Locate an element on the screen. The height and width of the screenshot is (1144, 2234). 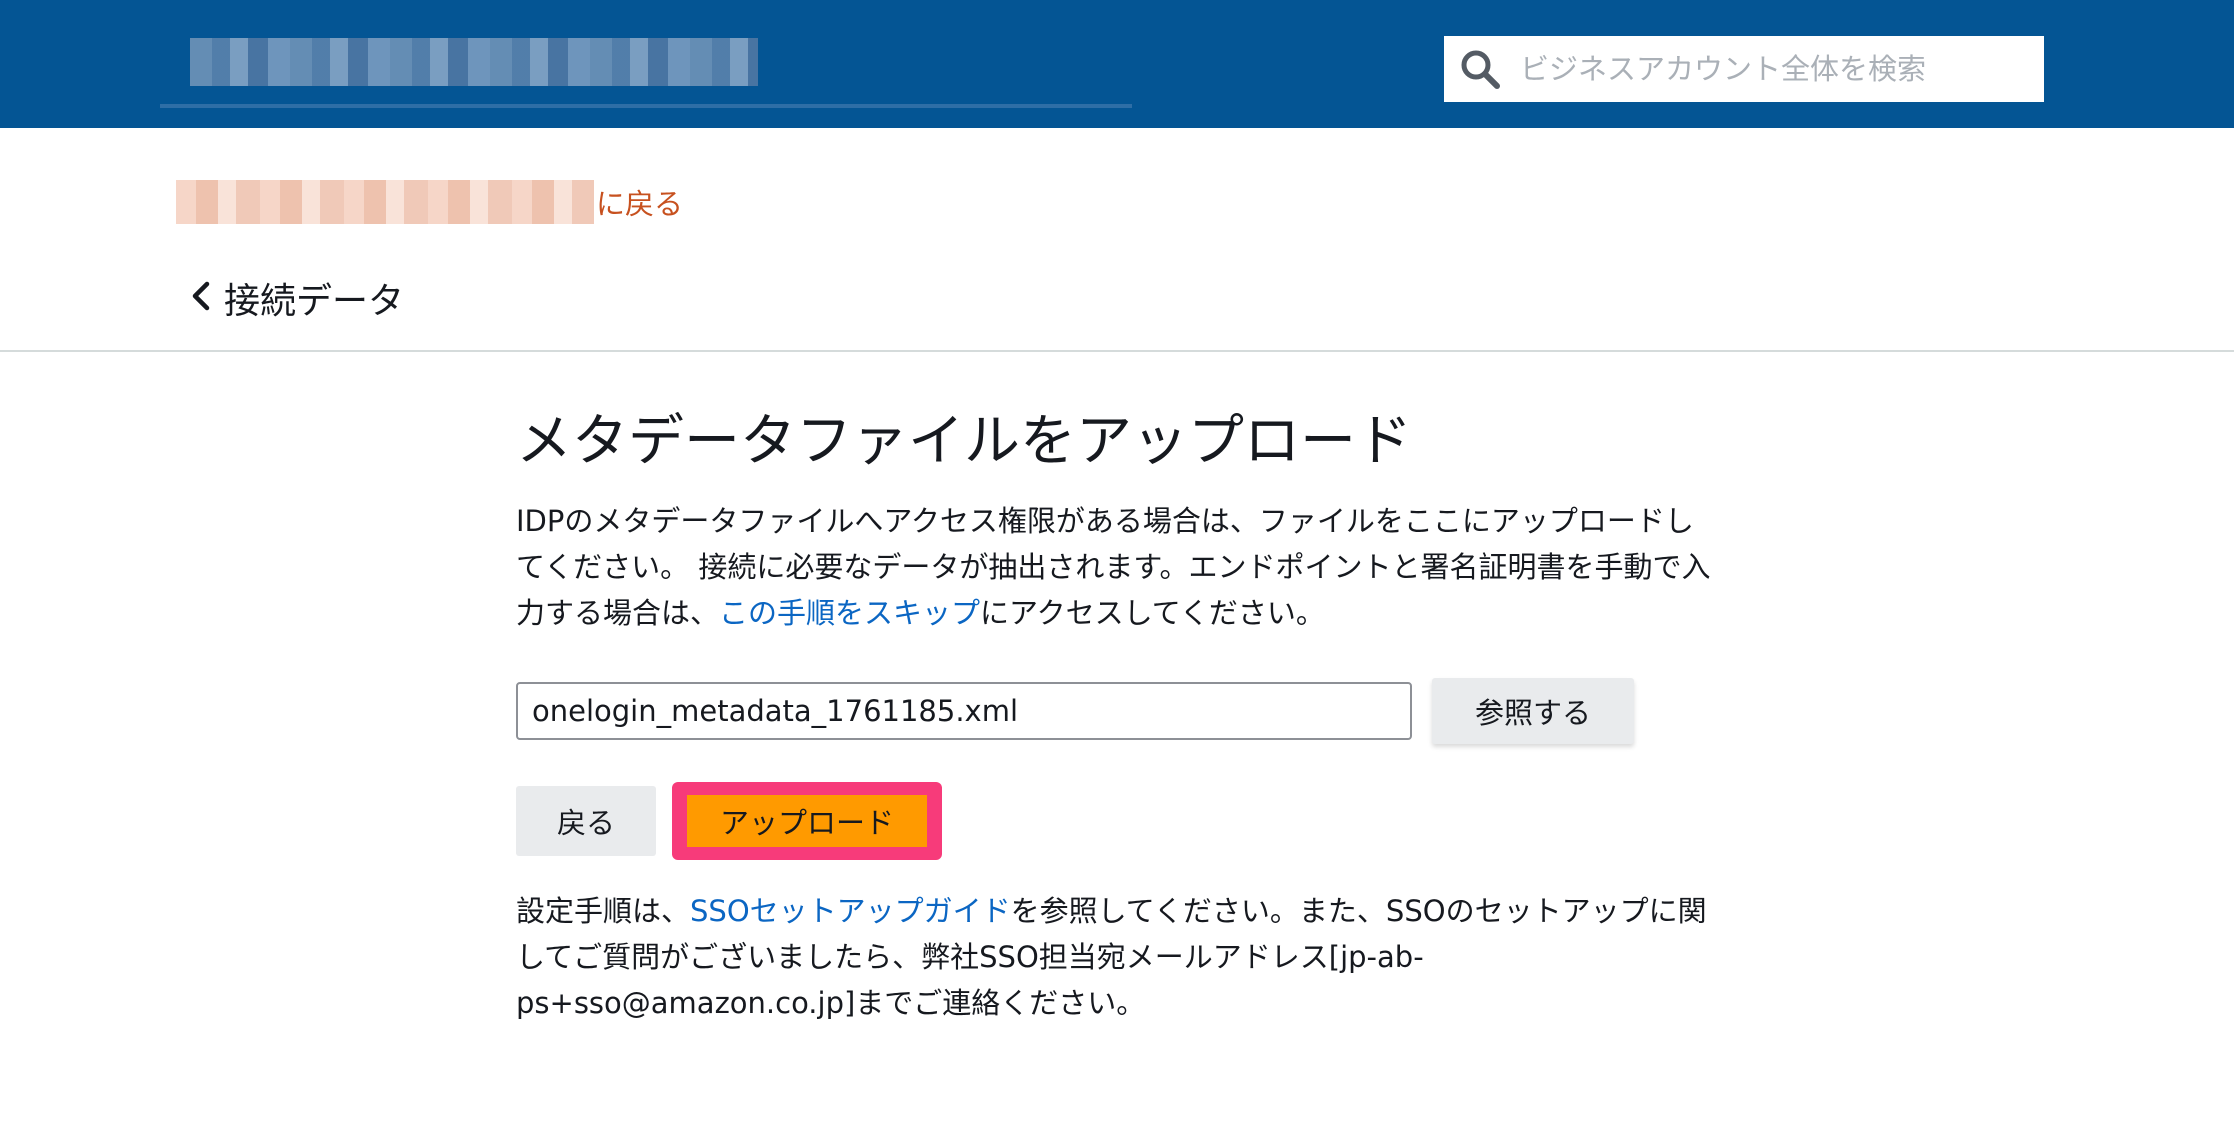
breadcrumb-label: 接続データ is located at coordinates (314, 298).